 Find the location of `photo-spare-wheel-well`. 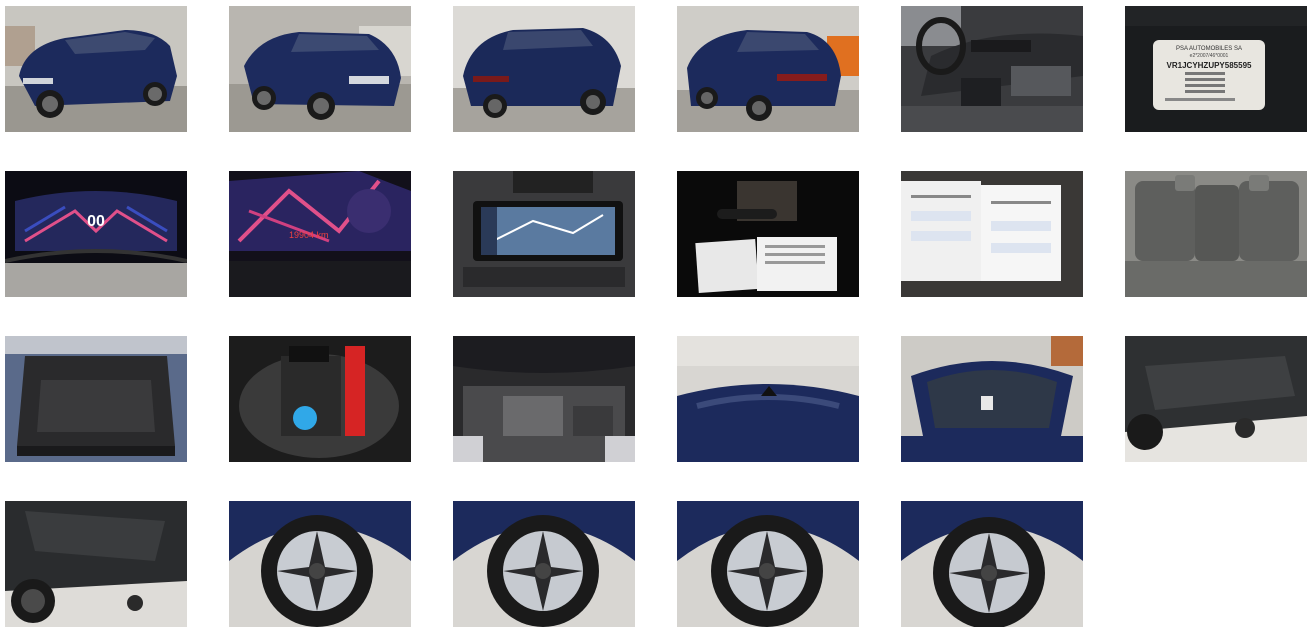

photo-spare-wheel-well is located at coordinates (320, 399).